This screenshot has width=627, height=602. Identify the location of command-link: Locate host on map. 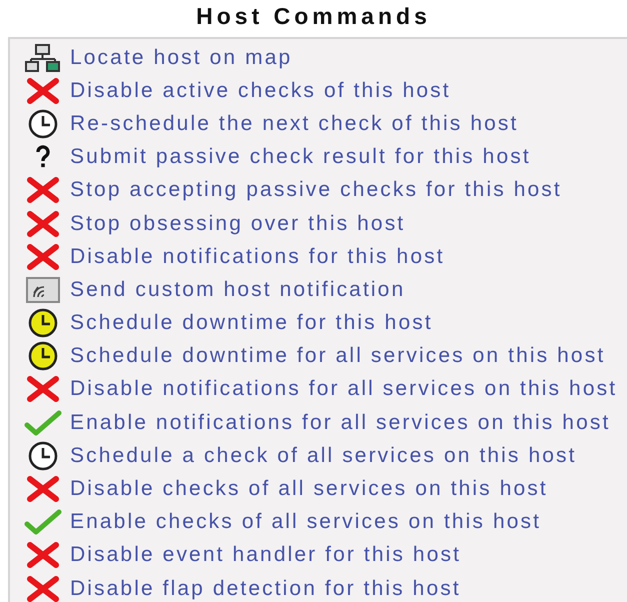
(181, 57).